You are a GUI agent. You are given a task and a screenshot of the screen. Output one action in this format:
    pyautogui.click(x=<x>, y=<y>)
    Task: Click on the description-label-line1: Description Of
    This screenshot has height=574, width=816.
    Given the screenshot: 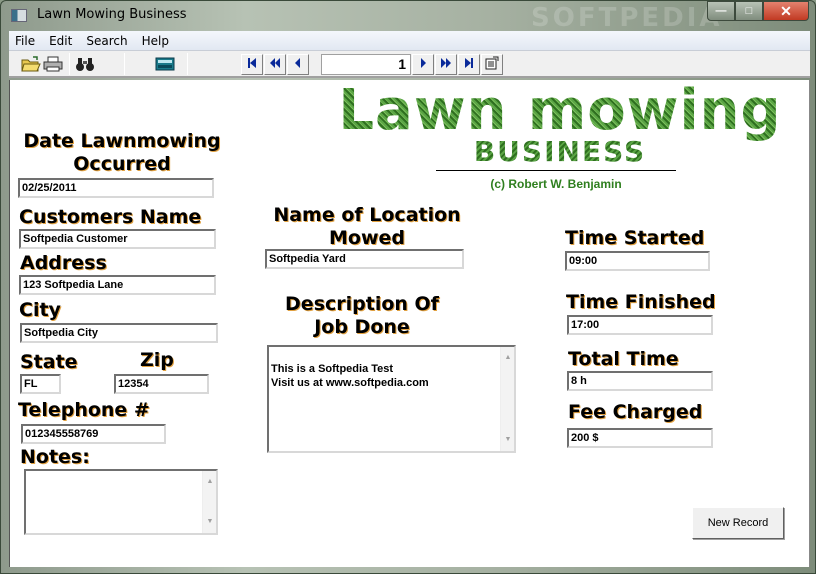 What is the action you would take?
    pyautogui.click(x=362, y=304)
    